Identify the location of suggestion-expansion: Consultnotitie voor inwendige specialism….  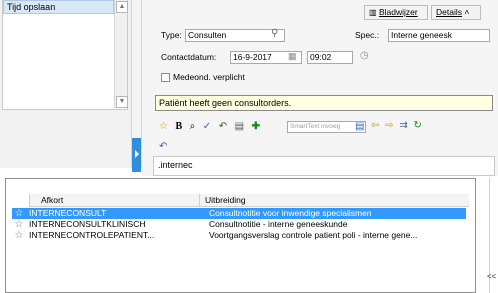
(290, 213).